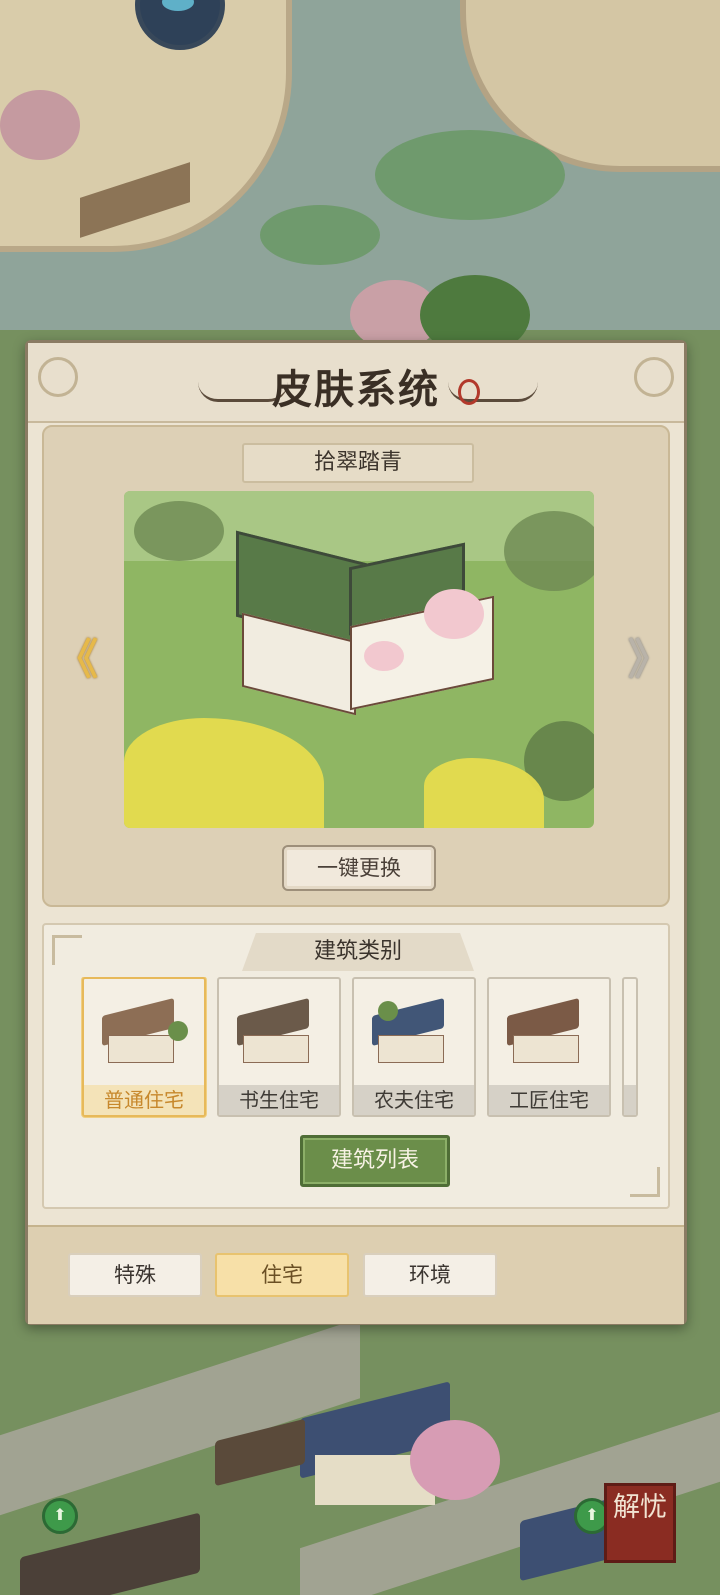 The width and height of the screenshot is (720, 1595). I want to click on upgrade-arrow-icon: ⬆, so click(60, 1516).